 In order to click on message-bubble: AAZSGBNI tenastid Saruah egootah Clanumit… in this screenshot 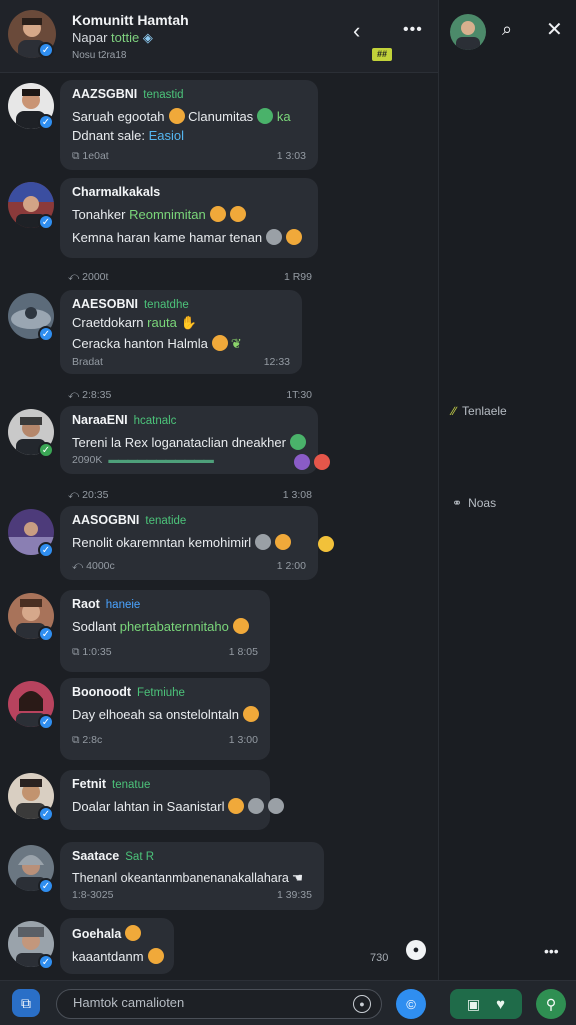, I will do `click(189, 125)`.